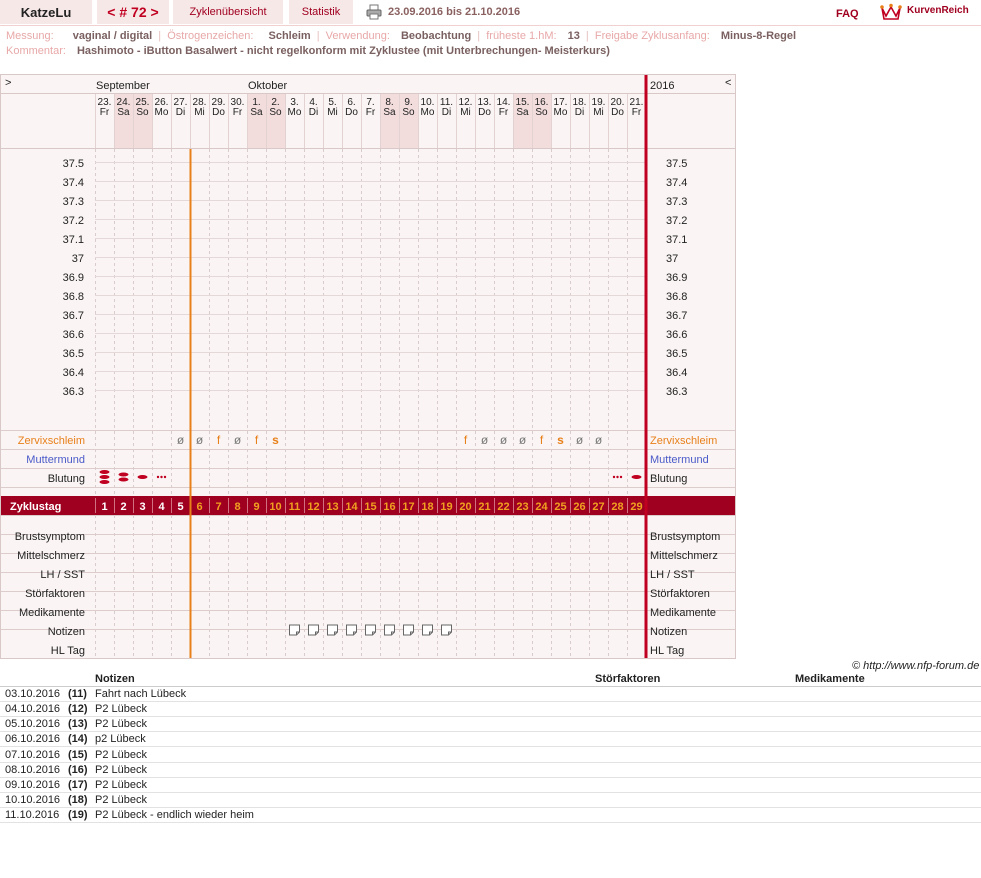  Describe the element at coordinates (668, 632) in the screenshot. I see `row-label-right-notes: Notizen` at that location.